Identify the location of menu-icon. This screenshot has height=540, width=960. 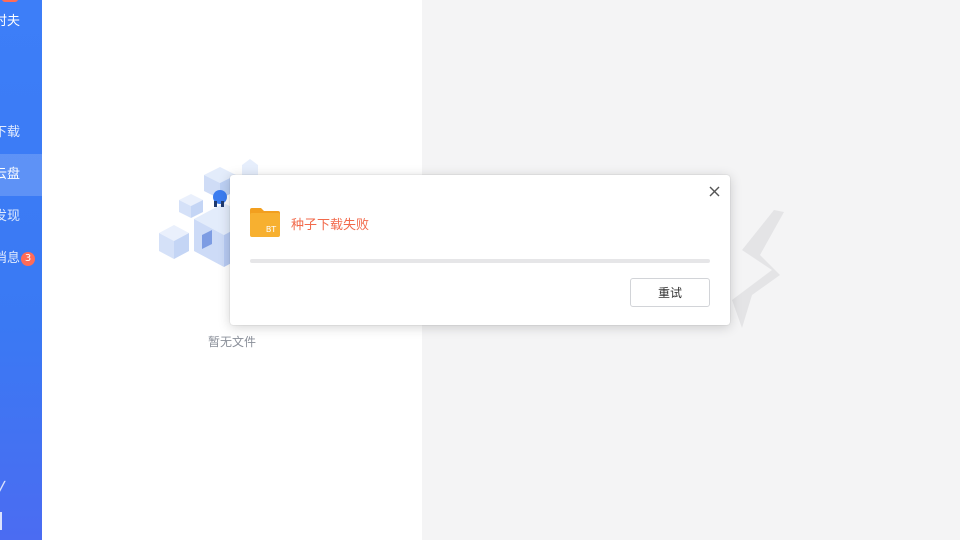
(1, 521).